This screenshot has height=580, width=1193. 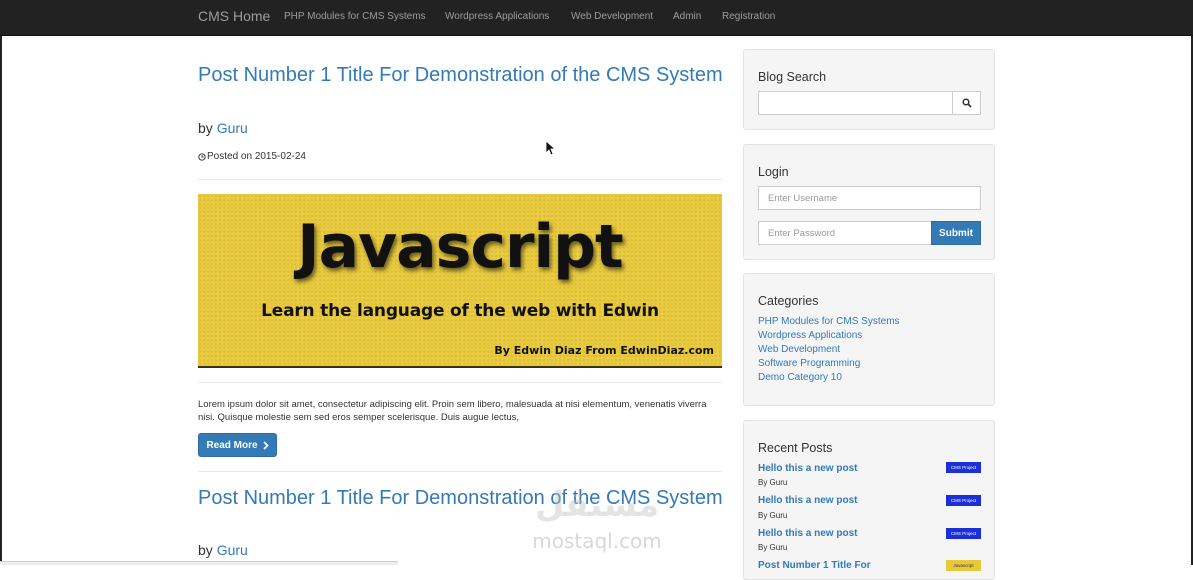 What do you see at coordinates (788, 301) in the screenshot?
I see `categories-heading: Categories` at bounding box center [788, 301].